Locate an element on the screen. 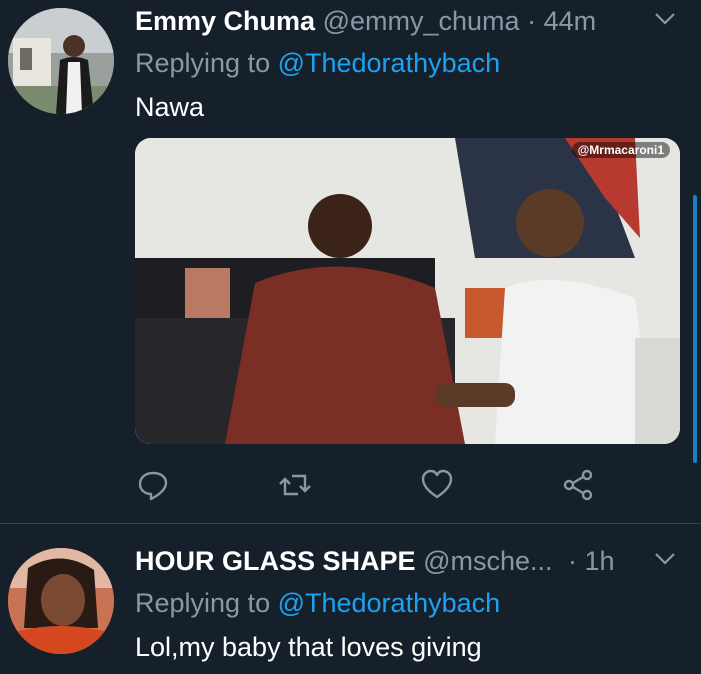  scrollbar is located at coordinates (695, 329).